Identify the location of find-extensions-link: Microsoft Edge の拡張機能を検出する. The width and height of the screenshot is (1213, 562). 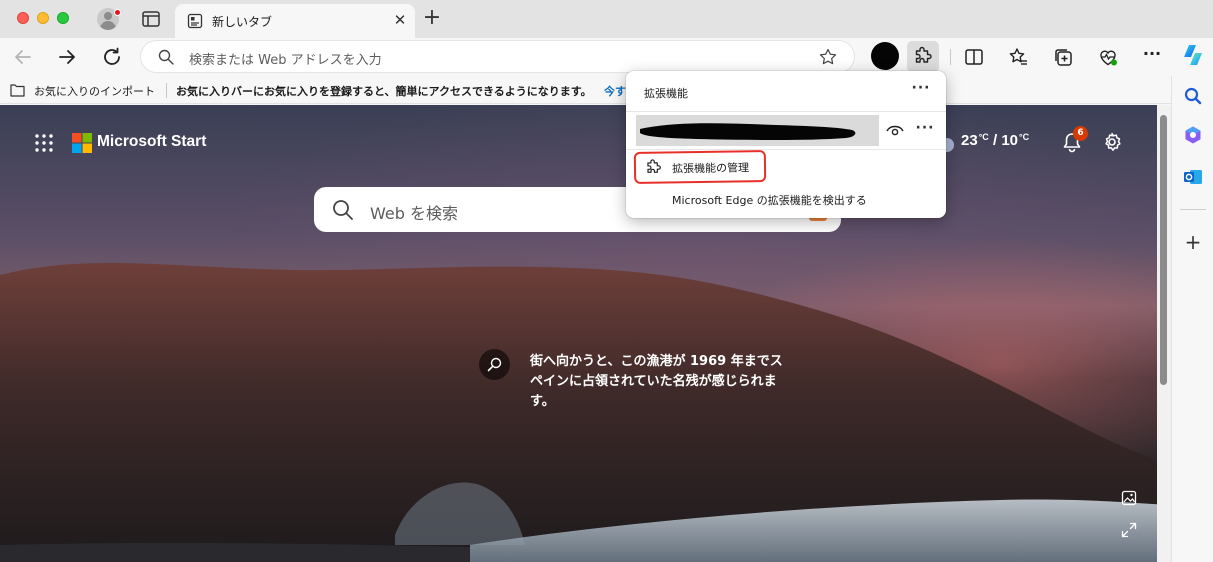
(769, 200).